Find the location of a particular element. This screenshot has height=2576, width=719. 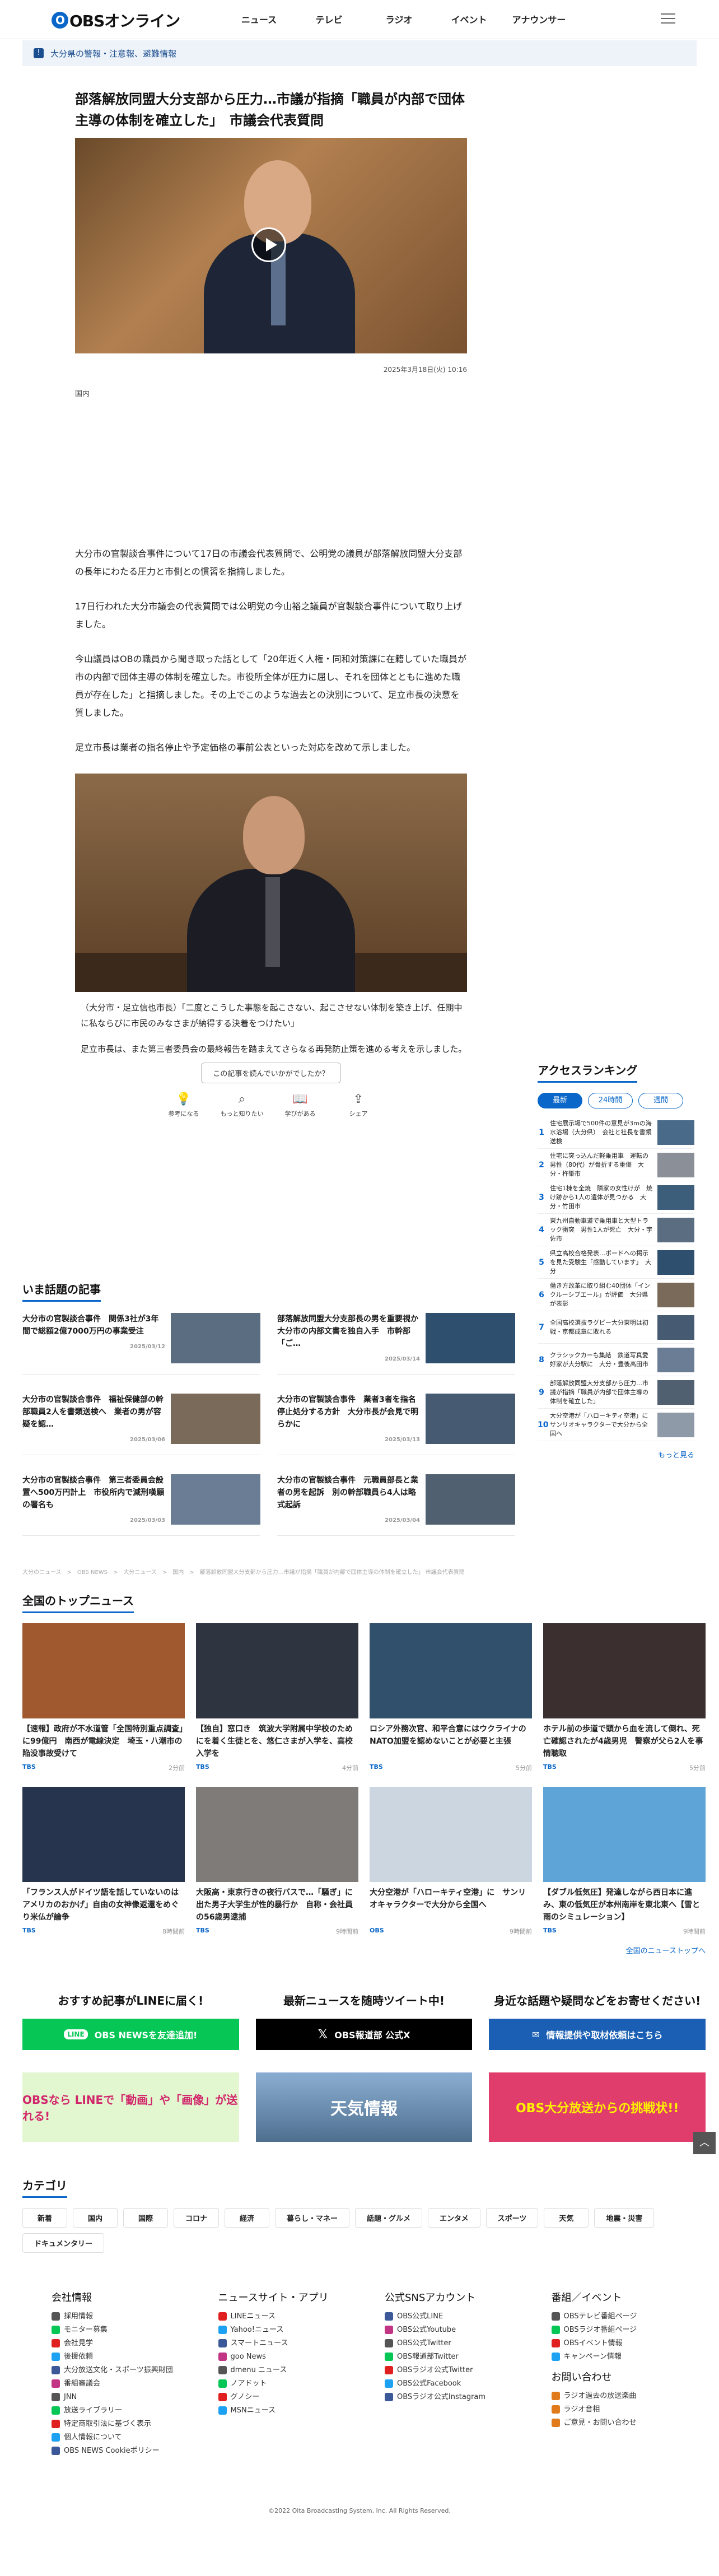

footer-link: OBSラジオ公式Twitter is located at coordinates (448, 2370).